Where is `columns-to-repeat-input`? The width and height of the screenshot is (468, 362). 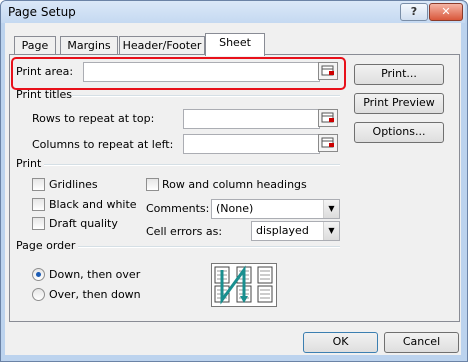 columns-to-repeat-input is located at coordinates (251, 144).